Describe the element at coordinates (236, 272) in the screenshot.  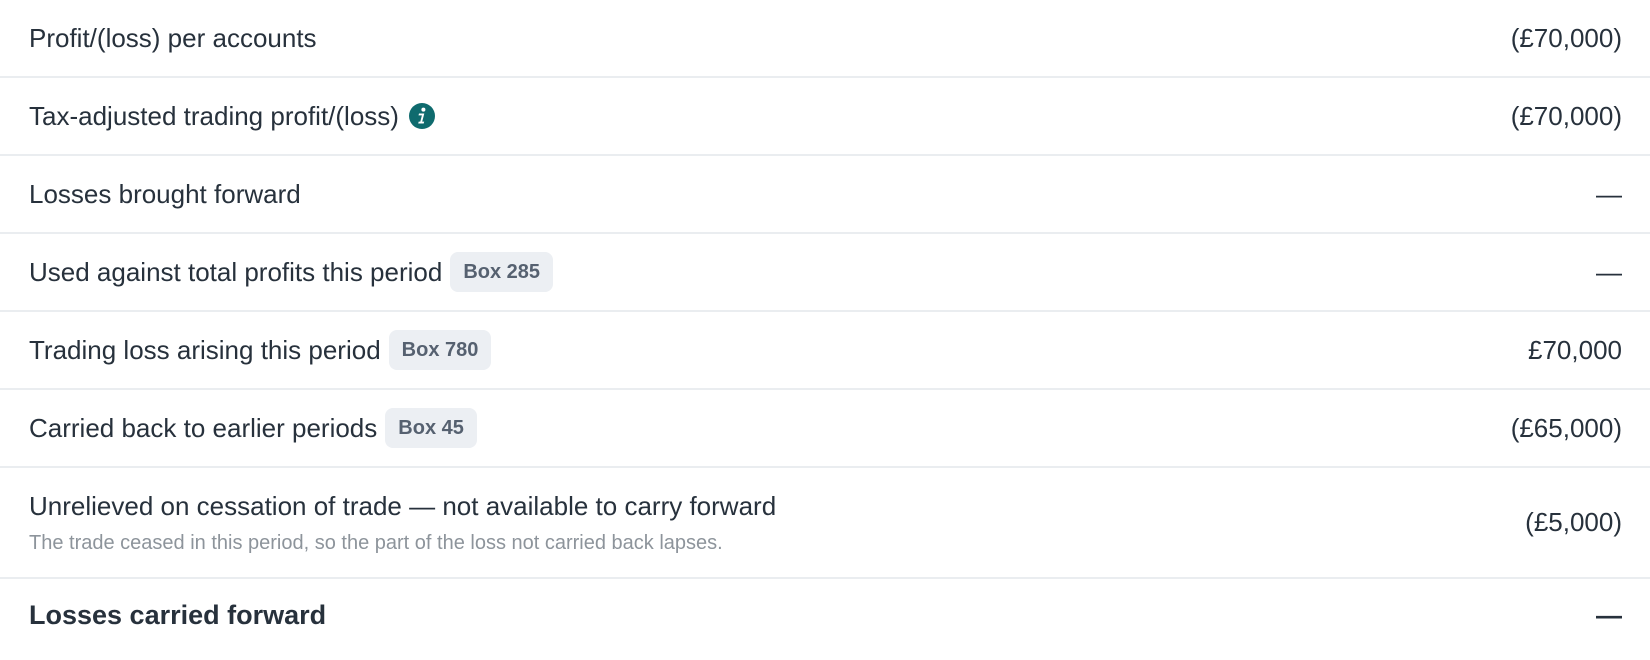
I see `row-label: Used against total profits this period` at that location.